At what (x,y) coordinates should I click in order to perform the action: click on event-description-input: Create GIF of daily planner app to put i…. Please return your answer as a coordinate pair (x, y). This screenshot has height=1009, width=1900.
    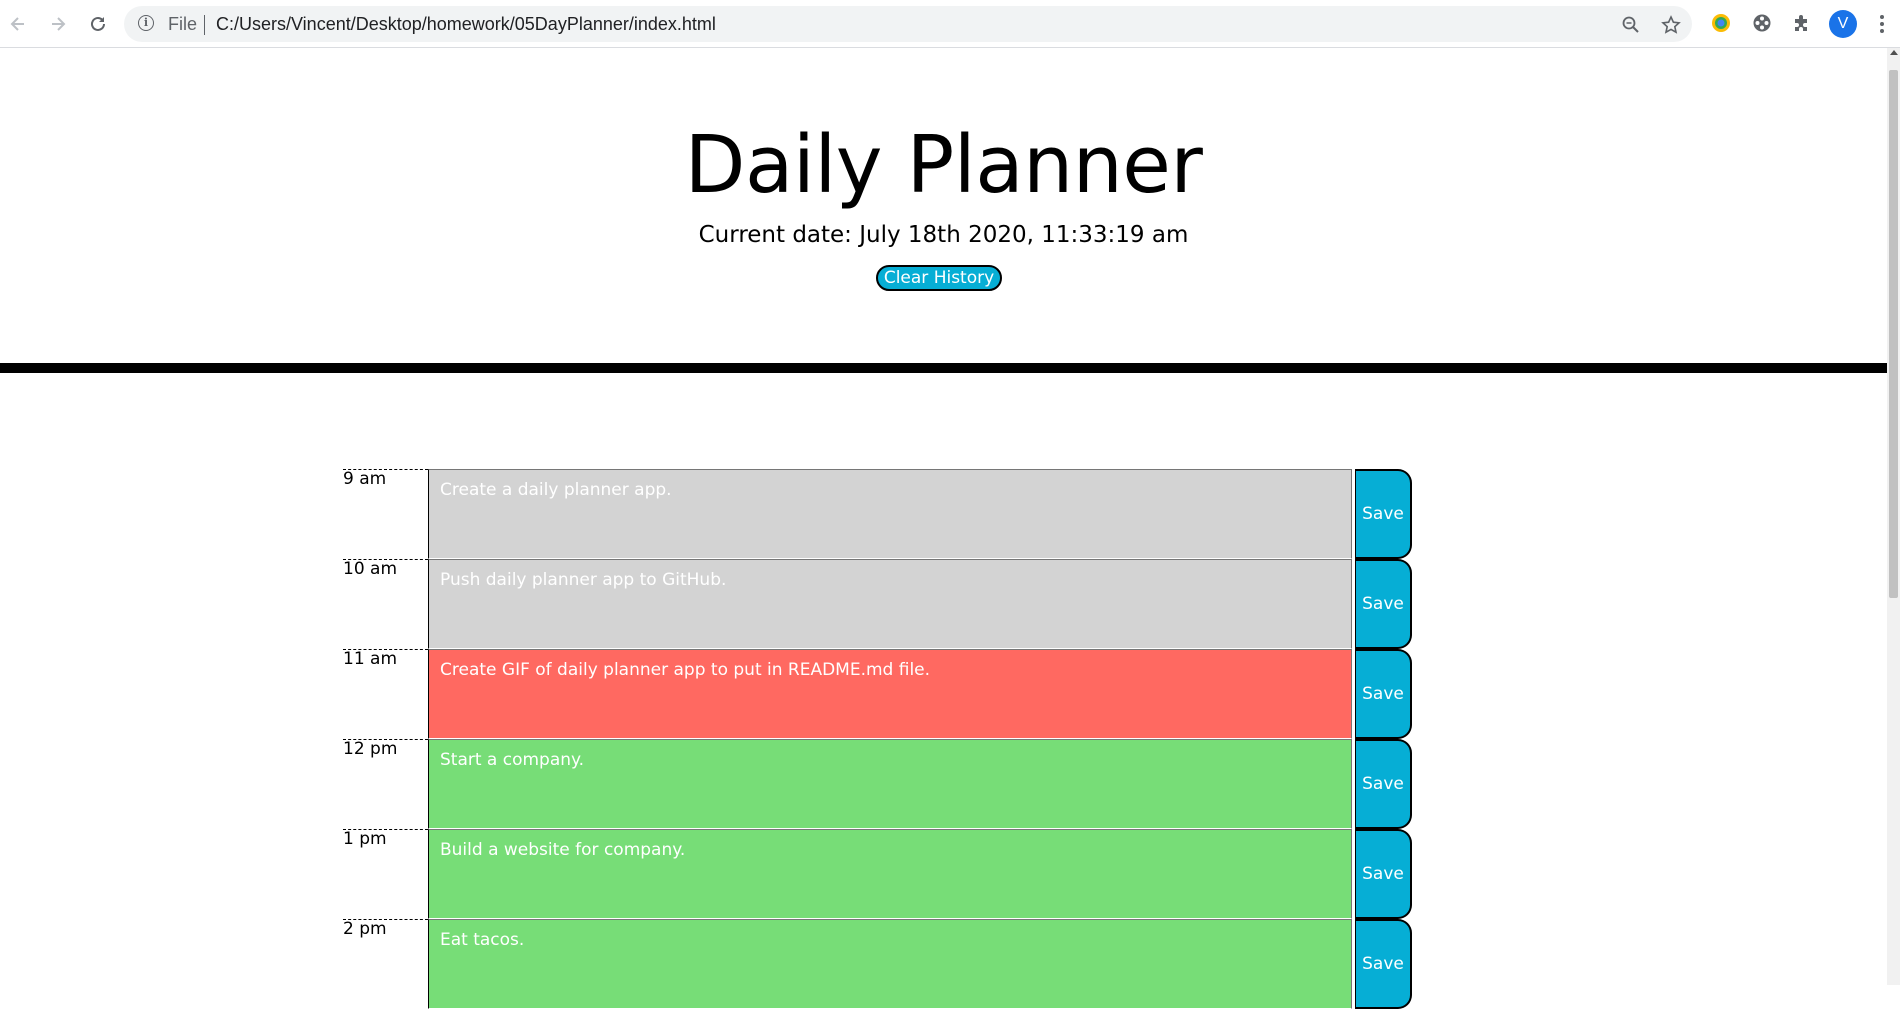
    Looking at the image, I should click on (890, 694).